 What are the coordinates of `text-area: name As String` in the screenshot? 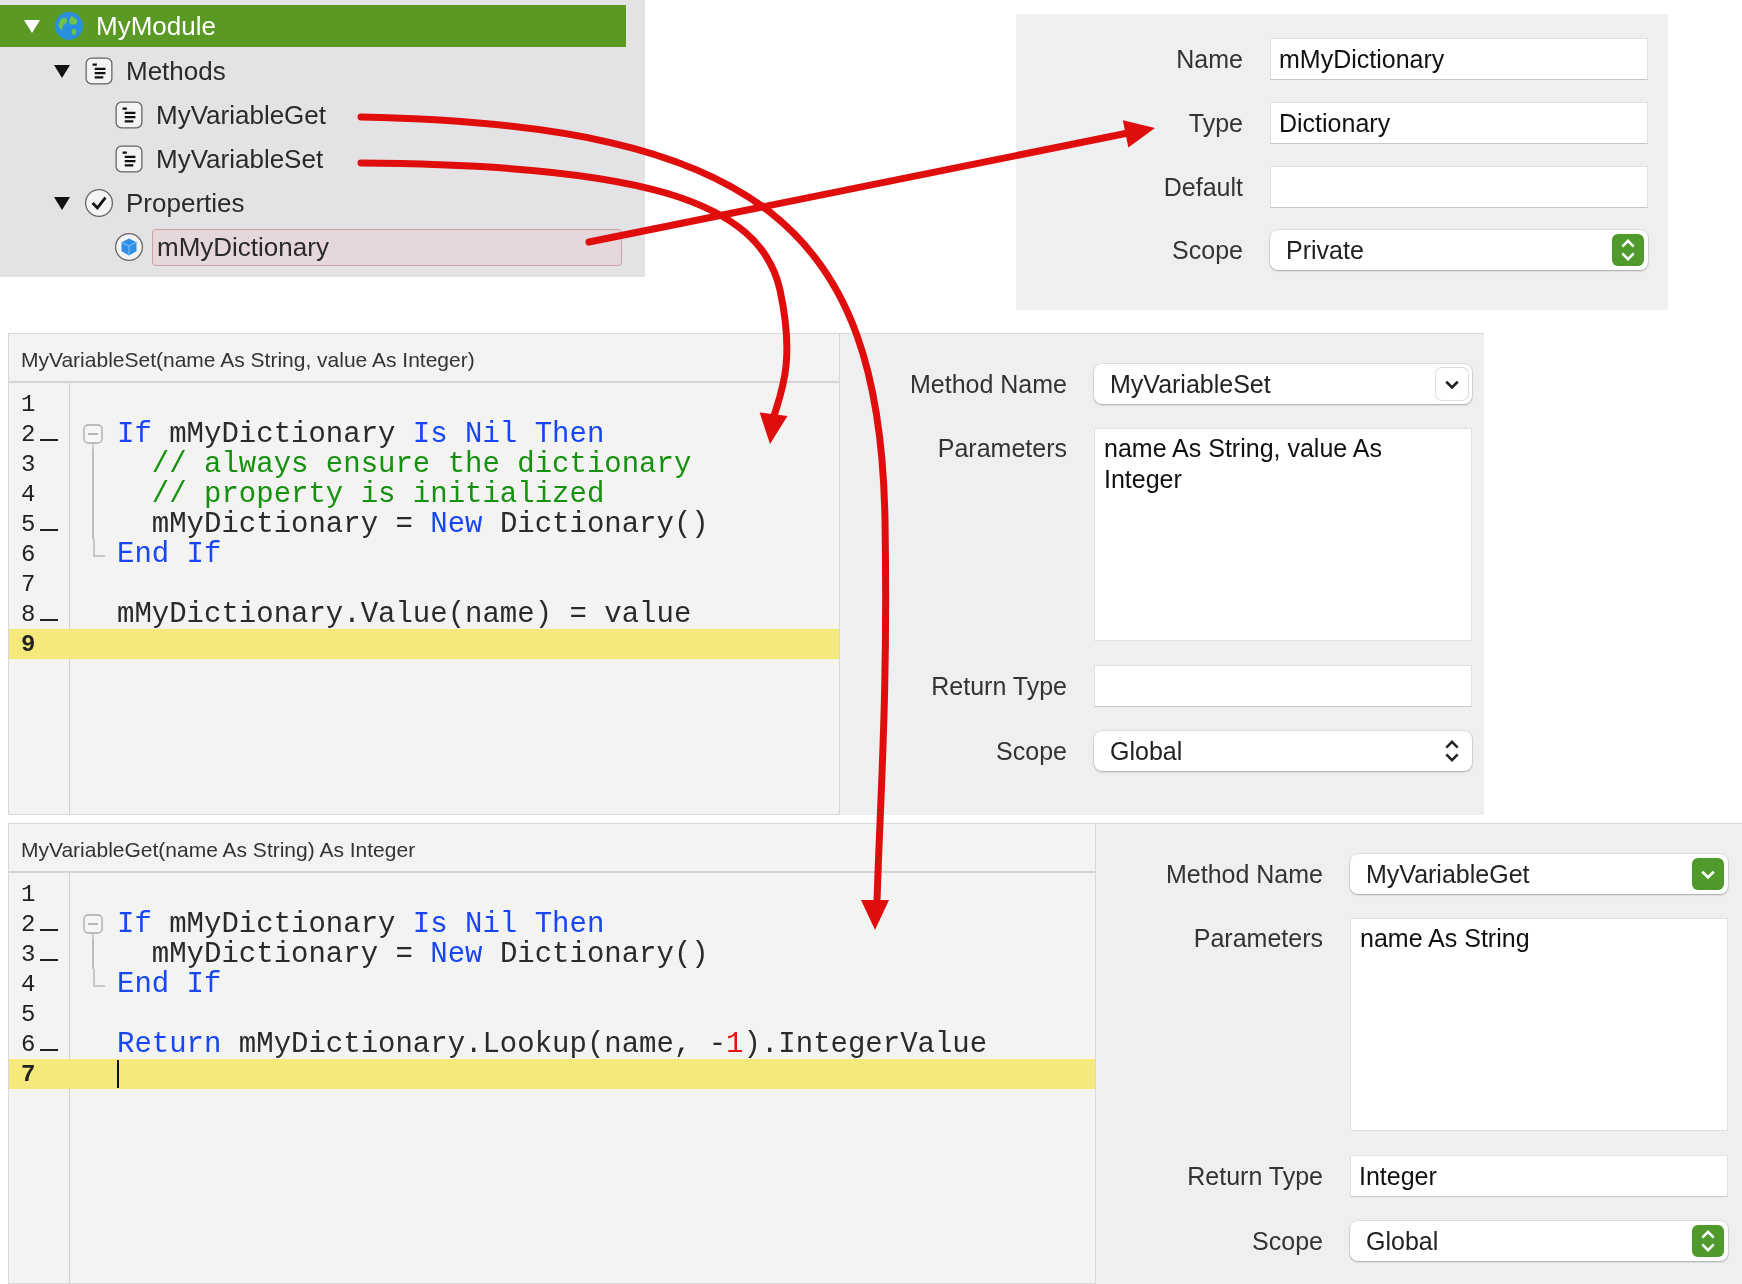 It's located at (1539, 1024).